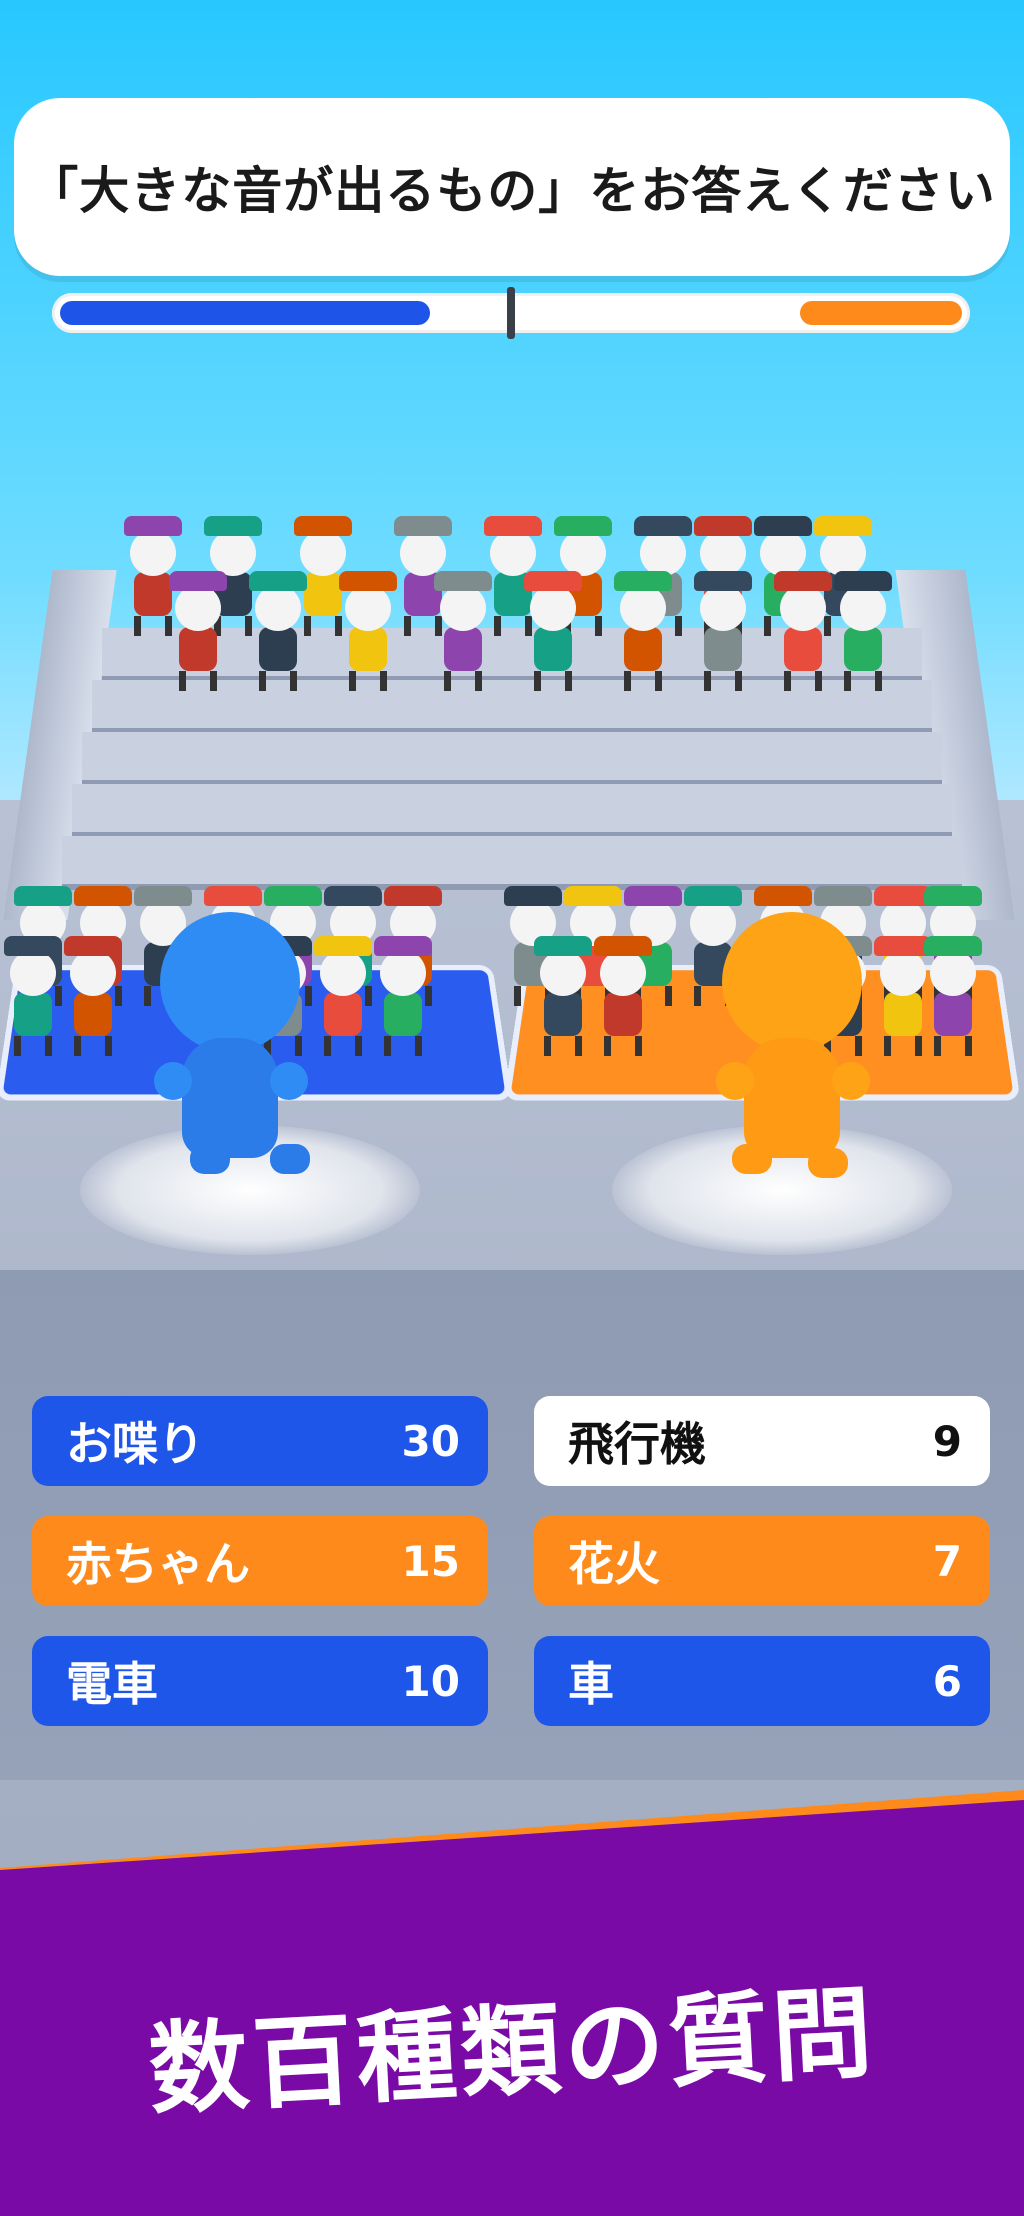 The height and width of the screenshot is (2216, 1024). What do you see at coordinates (614, 1564) in the screenshot?
I see `answer-label: 花火` at bounding box center [614, 1564].